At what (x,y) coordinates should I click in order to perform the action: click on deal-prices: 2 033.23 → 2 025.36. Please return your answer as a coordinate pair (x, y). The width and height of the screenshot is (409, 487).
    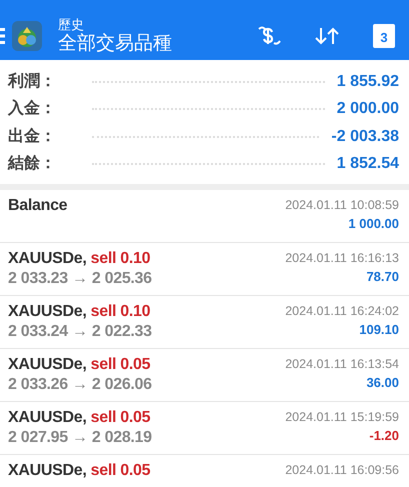
    Looking at the image, I should click on (80, 279).